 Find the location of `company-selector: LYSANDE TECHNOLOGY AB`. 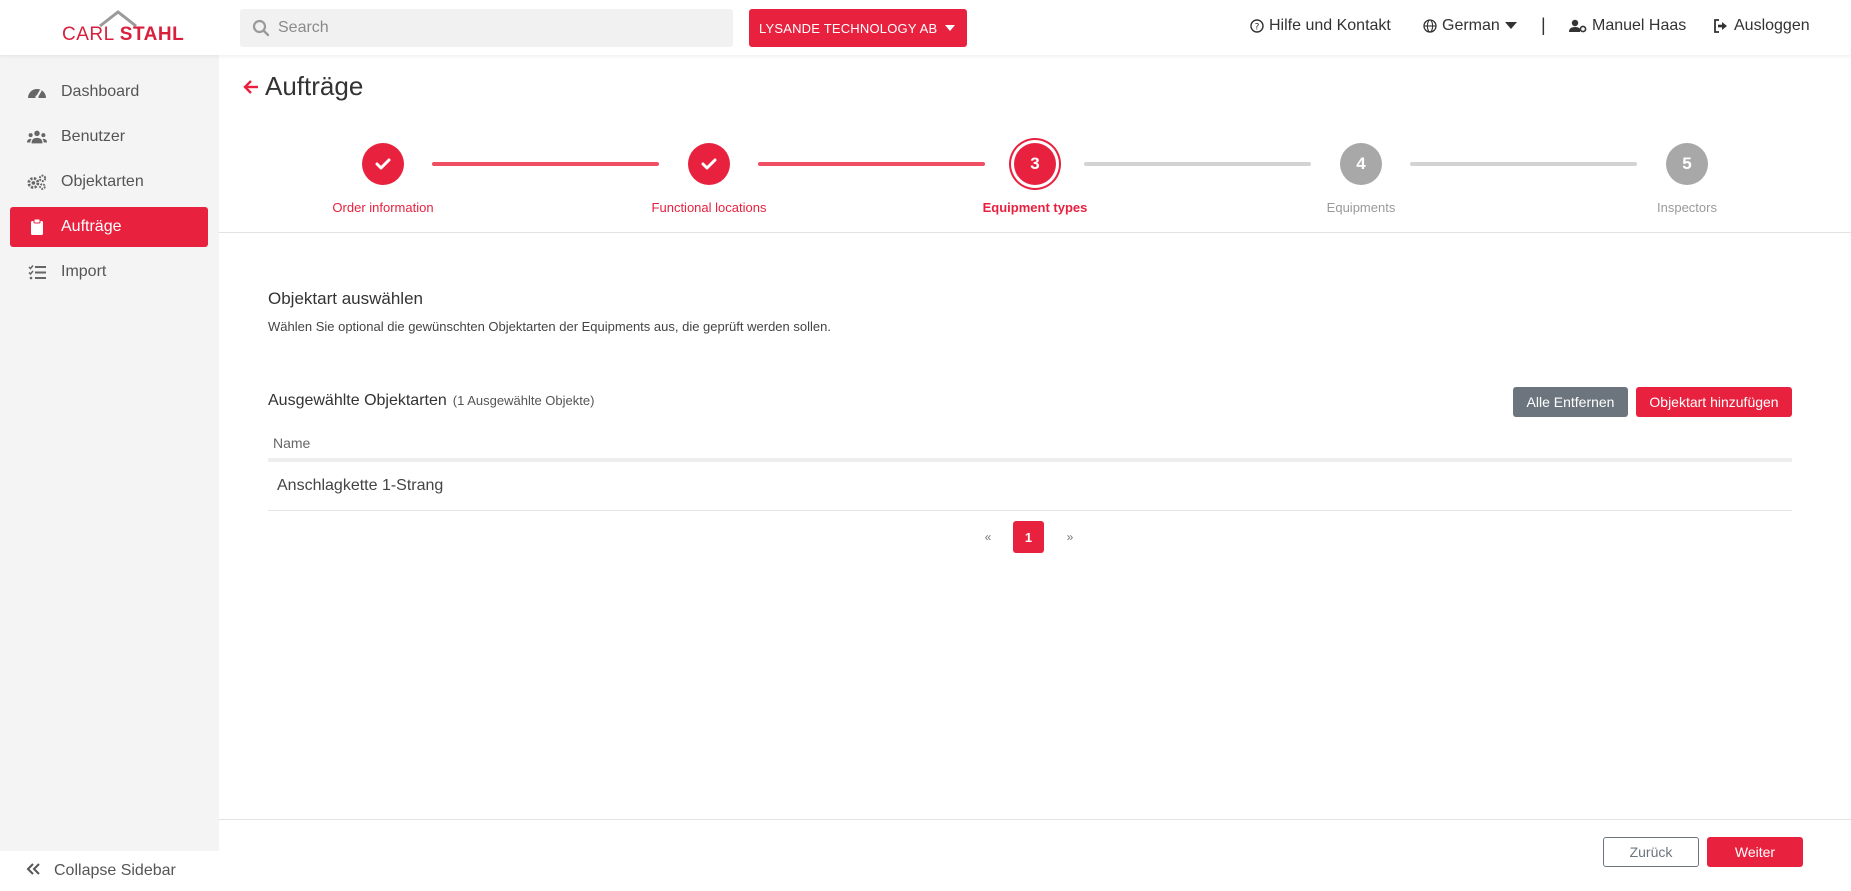

company-selector: LYSANDE TECHNOLOGY AB is located at coordinates (858, 28).